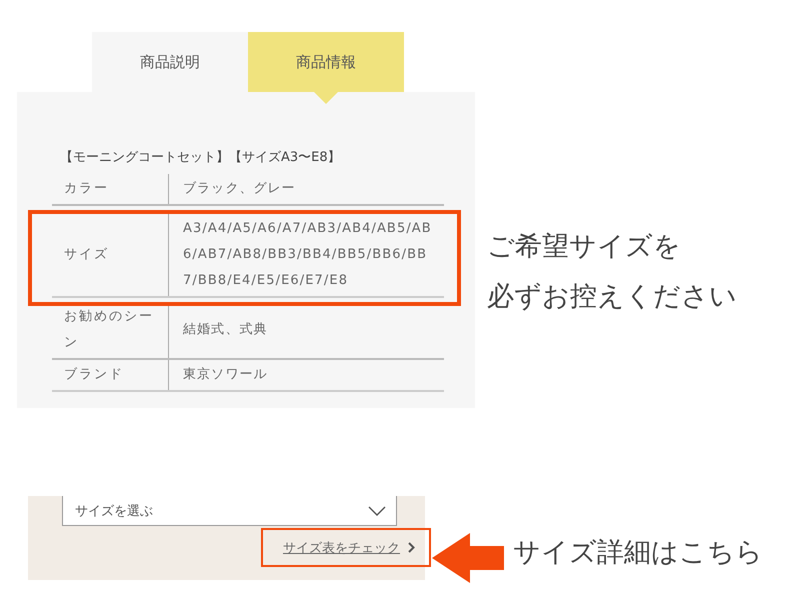 This screenshot has height=600, width=800. What do you see at coordinates (201, 158) in the screenshot?
I see `spec-heading: 【モーニングコートセット】【サイズA3〜E8】` at bounding box center [201, 158].